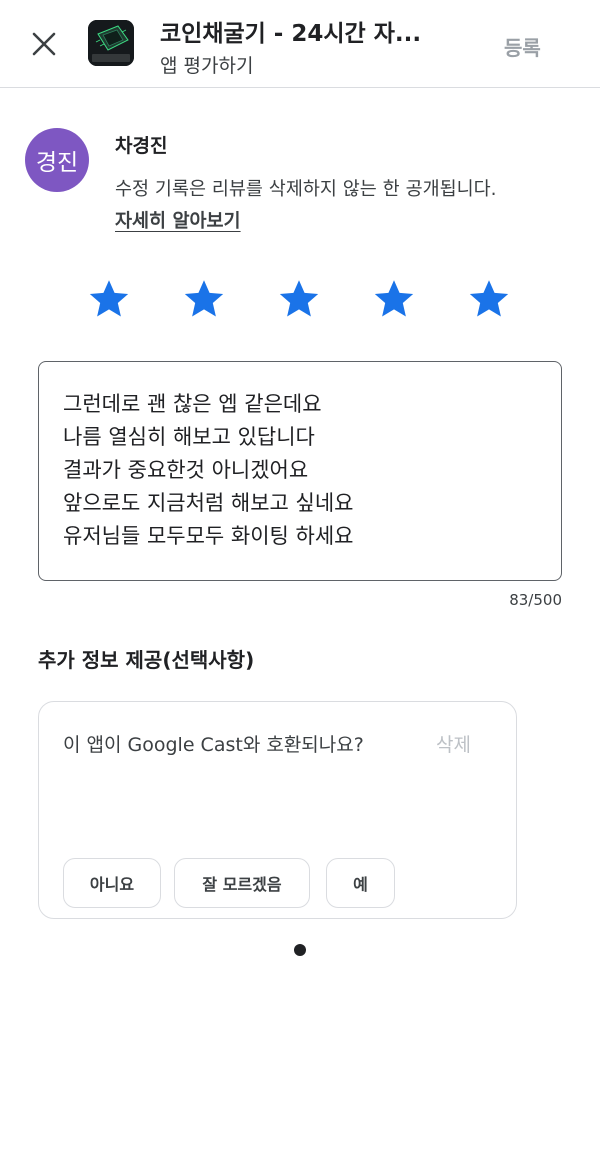 The width and height of the screenshot is (600, 1170). What do you see at coordinates (360, 883) in the screenshot?
I see `answer-yes-button: 예` at bounding box center [360, 883].